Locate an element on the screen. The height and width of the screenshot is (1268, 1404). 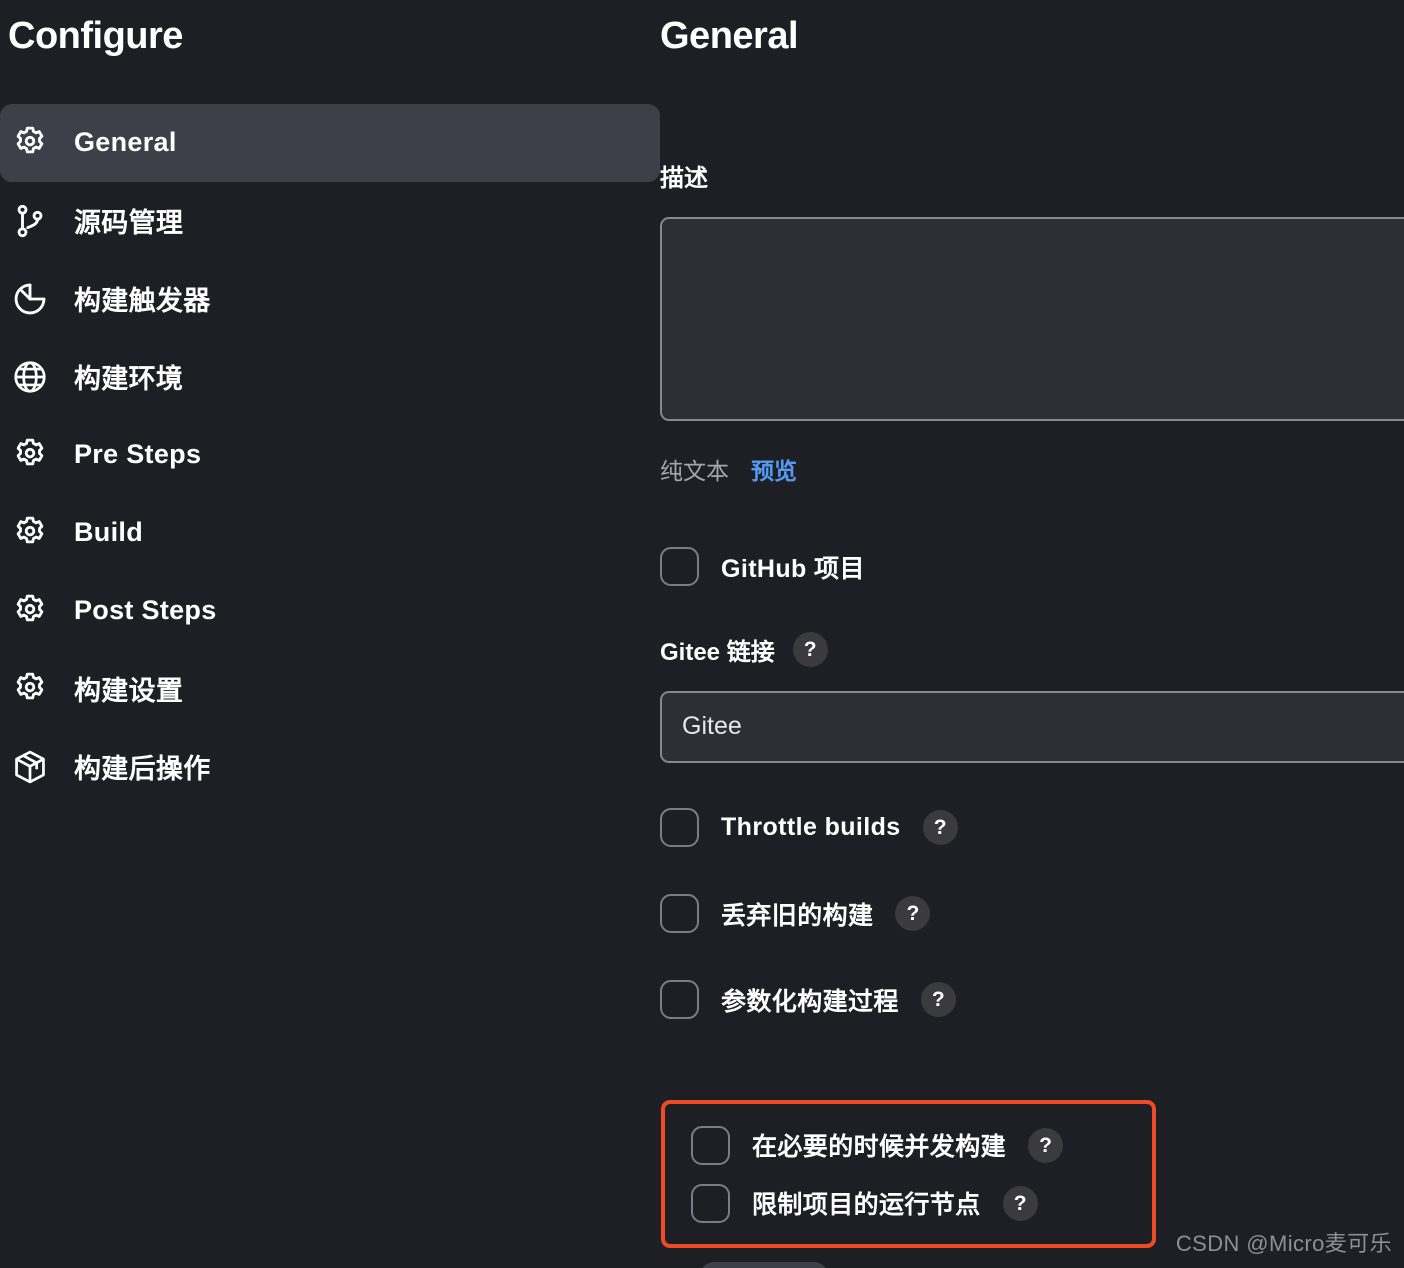
sidebar-item-build-settings: 构建设置 is located at coordinates (330, 689).